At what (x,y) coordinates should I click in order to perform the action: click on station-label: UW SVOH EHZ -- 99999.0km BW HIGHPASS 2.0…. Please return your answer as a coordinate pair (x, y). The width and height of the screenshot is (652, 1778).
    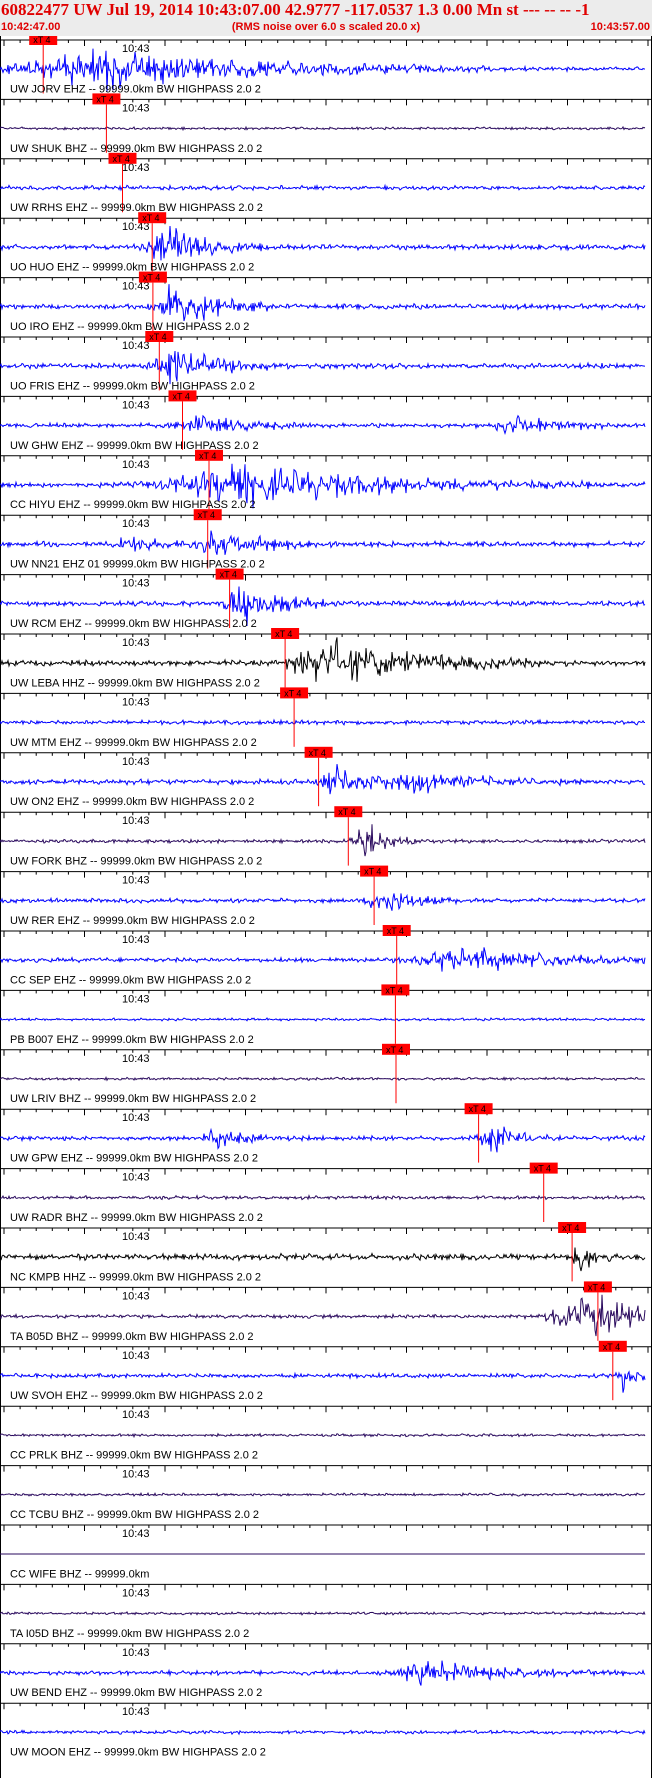
    Looking at the image, I should click on (136, 1396).